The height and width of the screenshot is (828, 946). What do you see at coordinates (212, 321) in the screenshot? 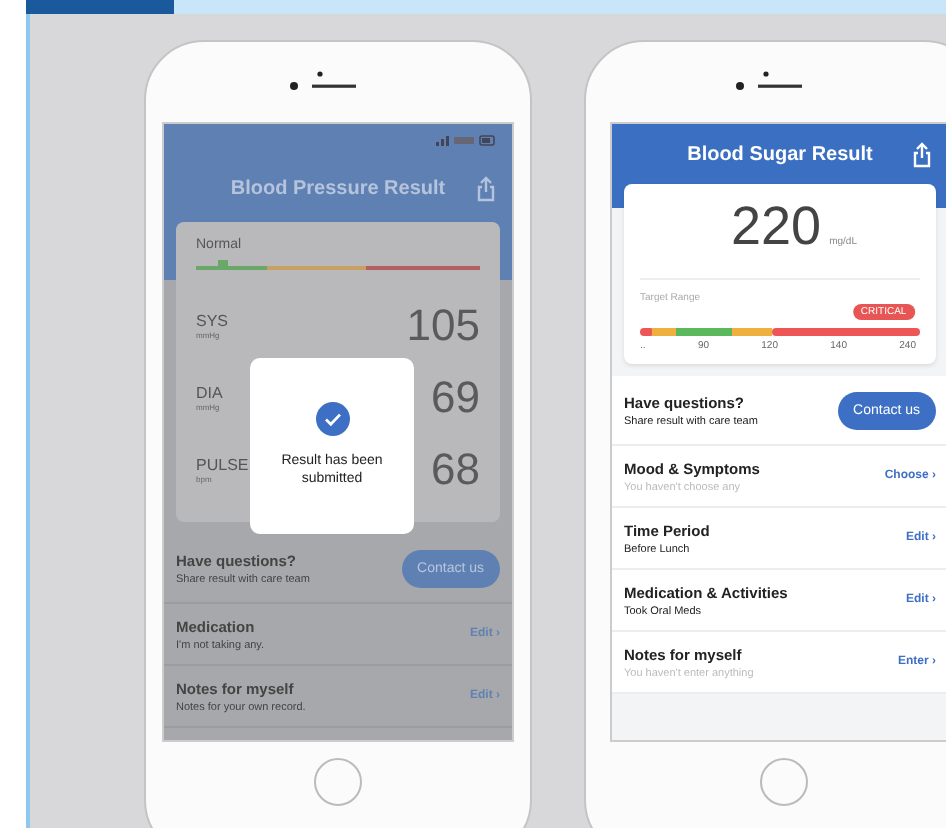
I see `reading-label: SYS` at bounding box center [212, 321].